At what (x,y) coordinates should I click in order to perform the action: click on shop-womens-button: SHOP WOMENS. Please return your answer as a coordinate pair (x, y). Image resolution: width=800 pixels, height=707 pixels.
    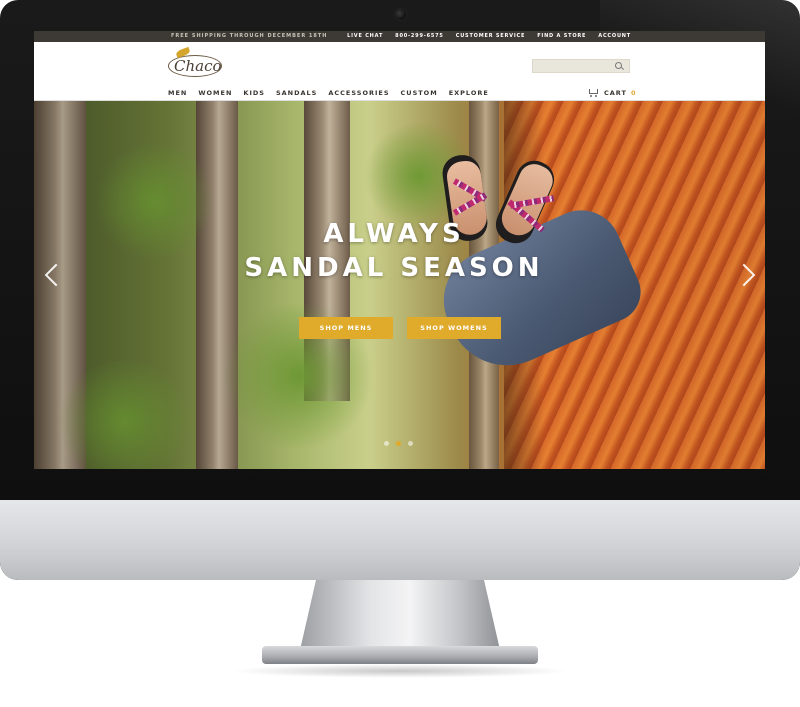
    Looking at the image, I should click on (454, 328).